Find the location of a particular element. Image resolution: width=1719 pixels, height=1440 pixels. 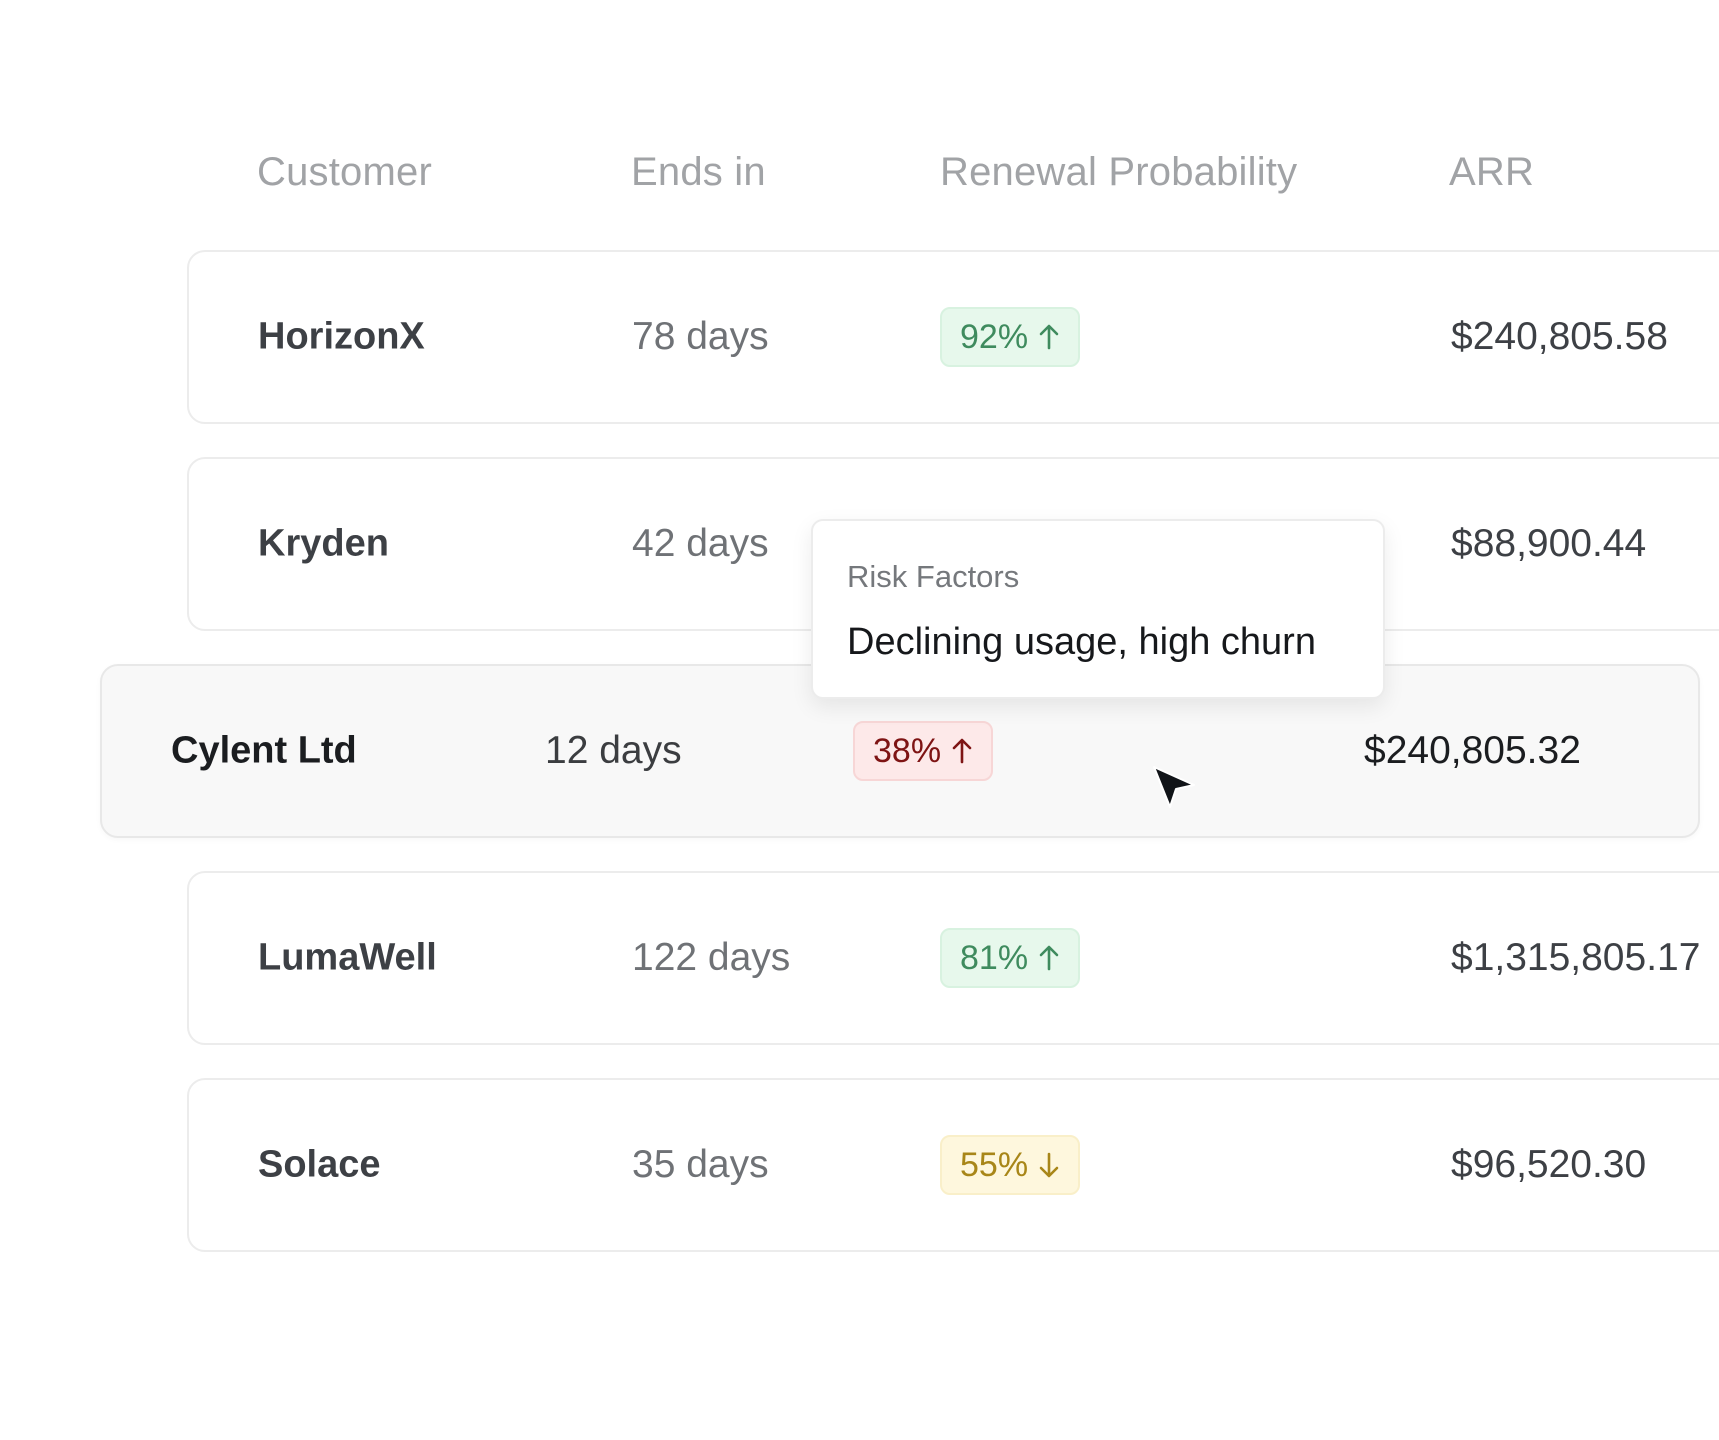

arr-value: $96,520.30 is located at coordinates (1549, 1164).